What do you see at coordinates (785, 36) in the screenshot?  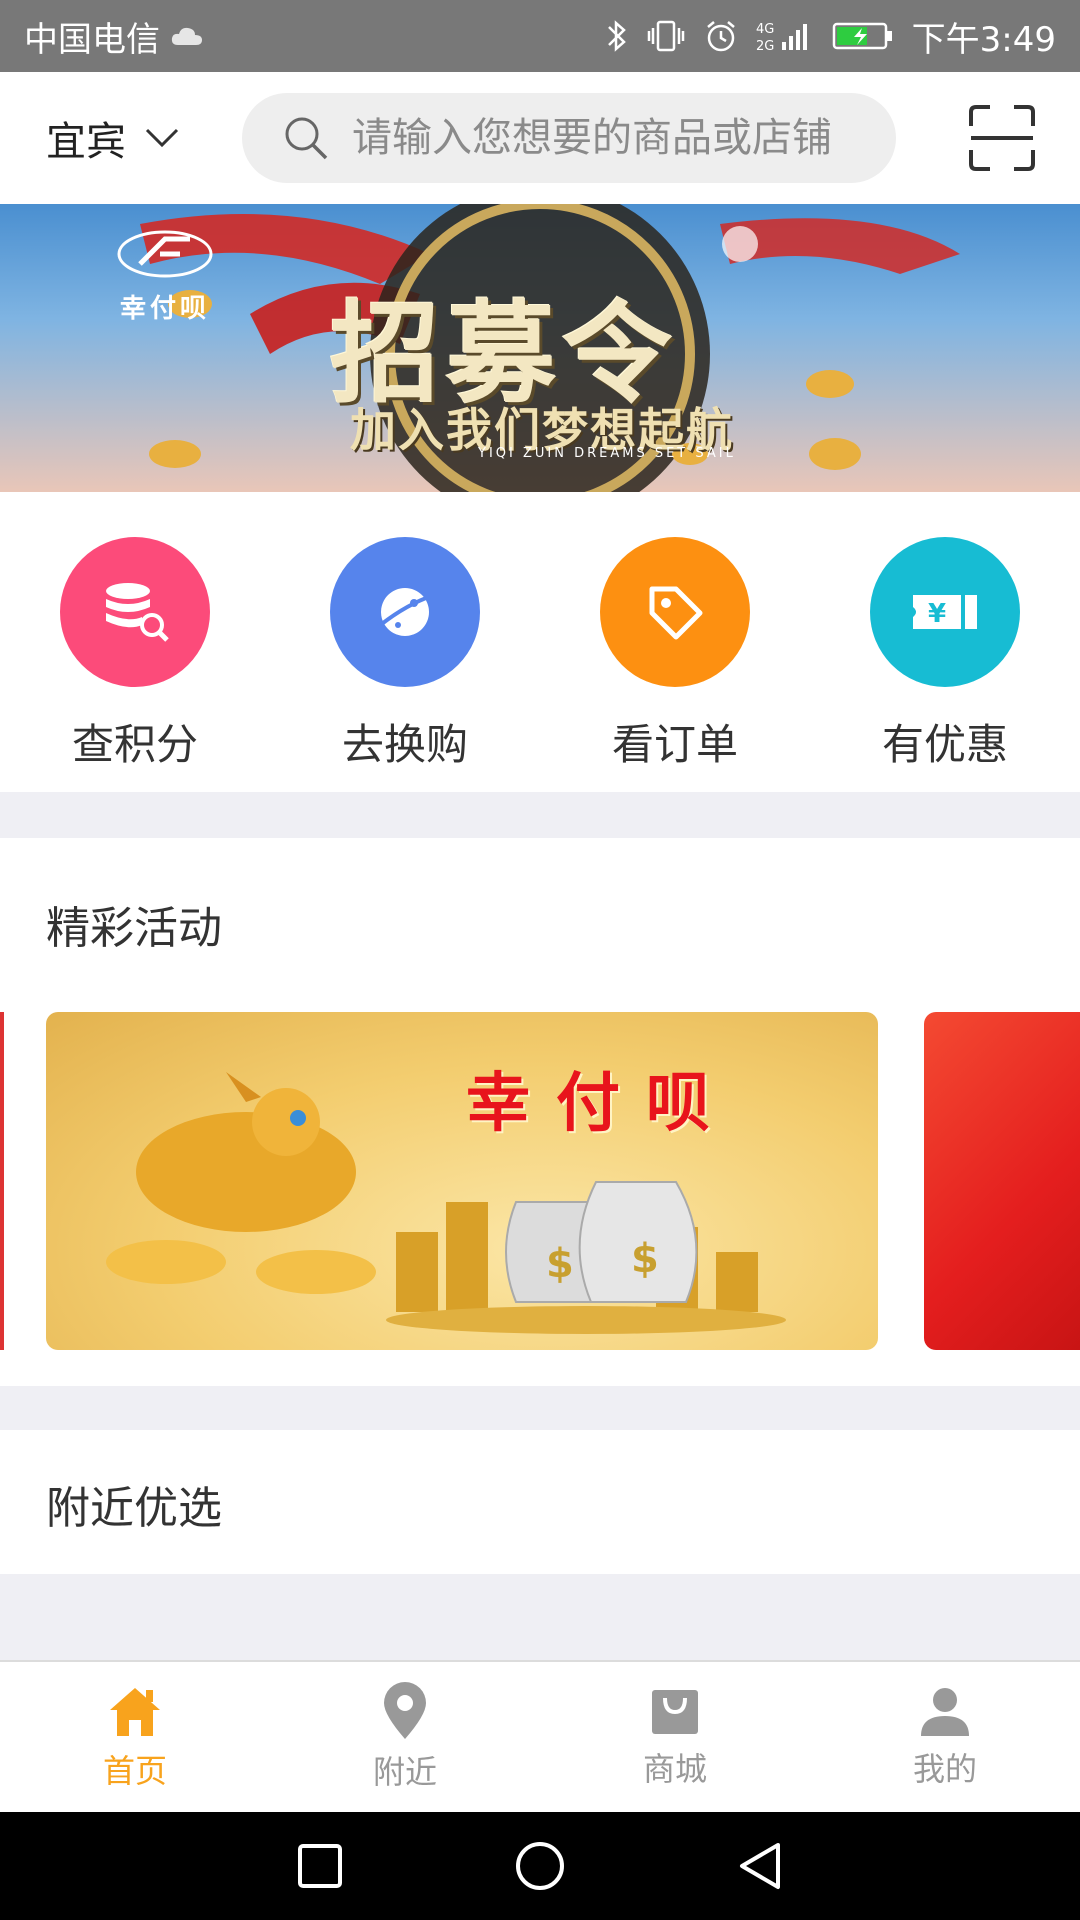 I see `signal-icon: 4G 2G` at bounding box center [785, 36].